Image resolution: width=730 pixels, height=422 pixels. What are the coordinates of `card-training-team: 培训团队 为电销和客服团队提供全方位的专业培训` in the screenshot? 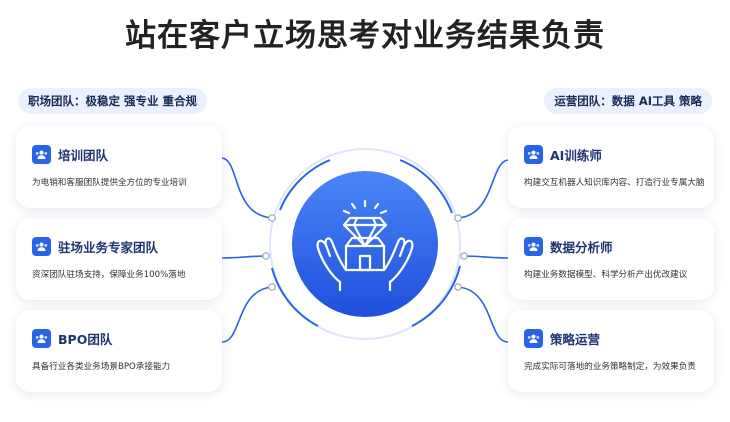 It's located at (119, 167).